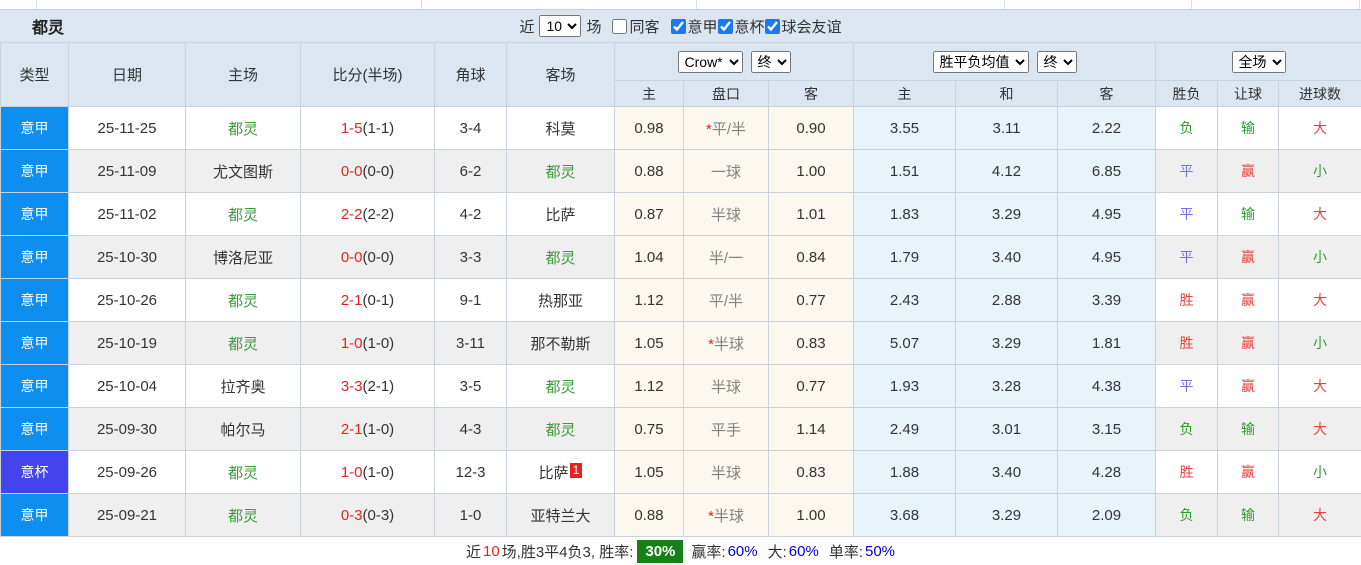  I want to click on bookmaker-select: Crow*, so click(710, 62).